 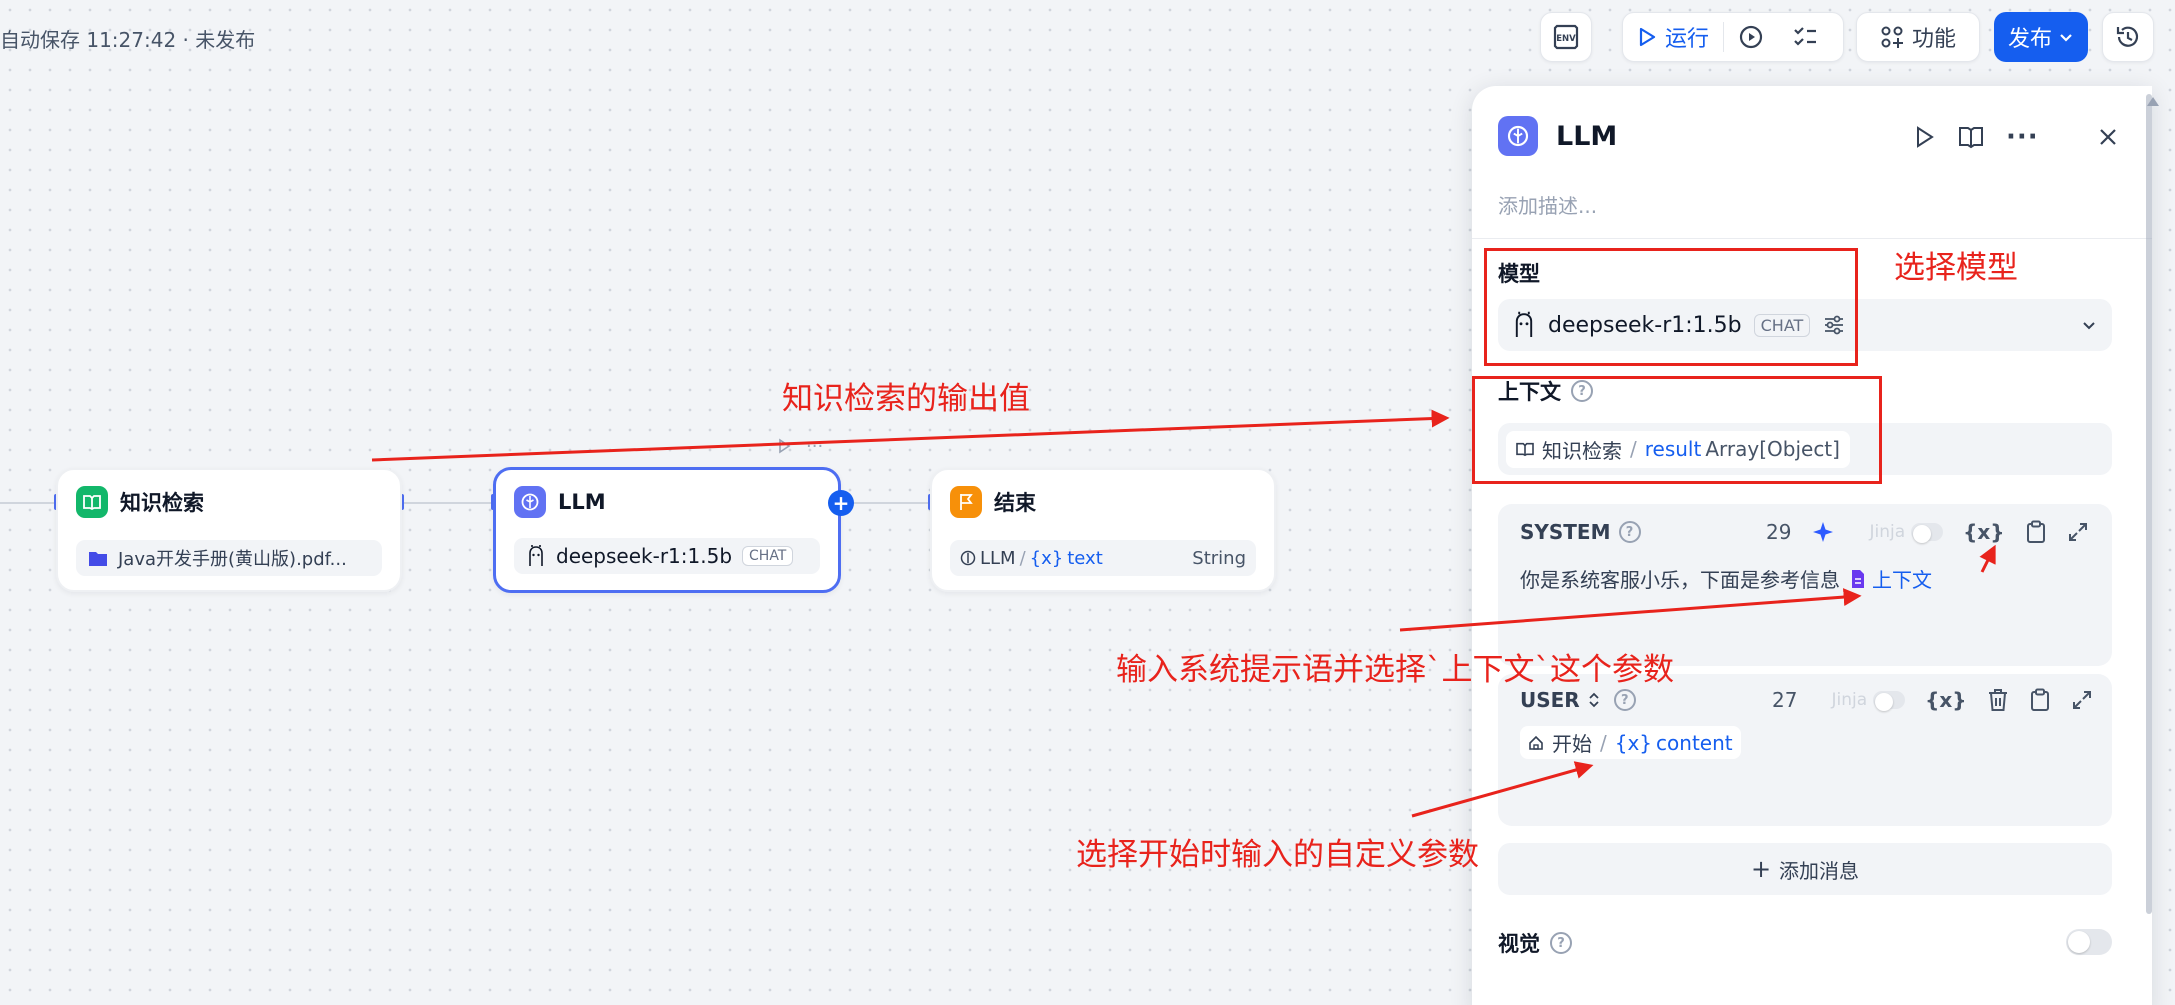 I want to click on run-label: 运行, so click(x=1687, y=39).